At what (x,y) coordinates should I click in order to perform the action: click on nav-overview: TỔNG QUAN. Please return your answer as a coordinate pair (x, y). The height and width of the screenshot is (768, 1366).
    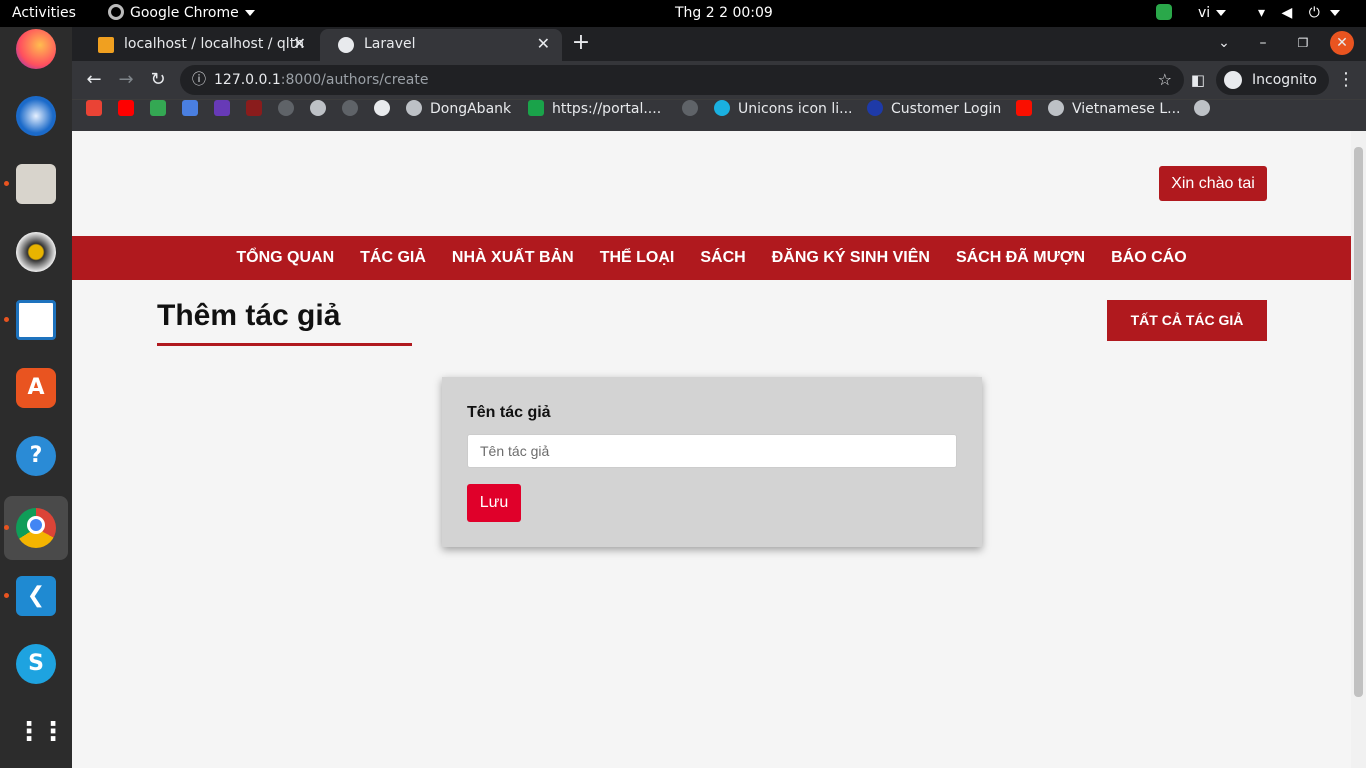
    Looking at the image, I should click on (285, 258).